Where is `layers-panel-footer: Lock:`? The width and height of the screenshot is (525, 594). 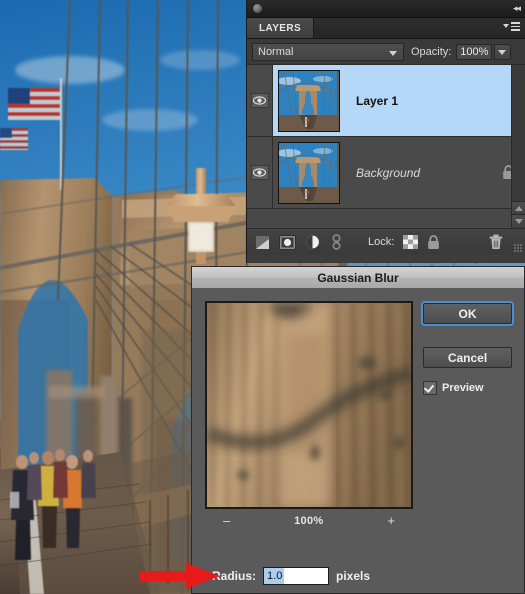 layers-panel-footer: Lock: is located at coordinates (386, 241).